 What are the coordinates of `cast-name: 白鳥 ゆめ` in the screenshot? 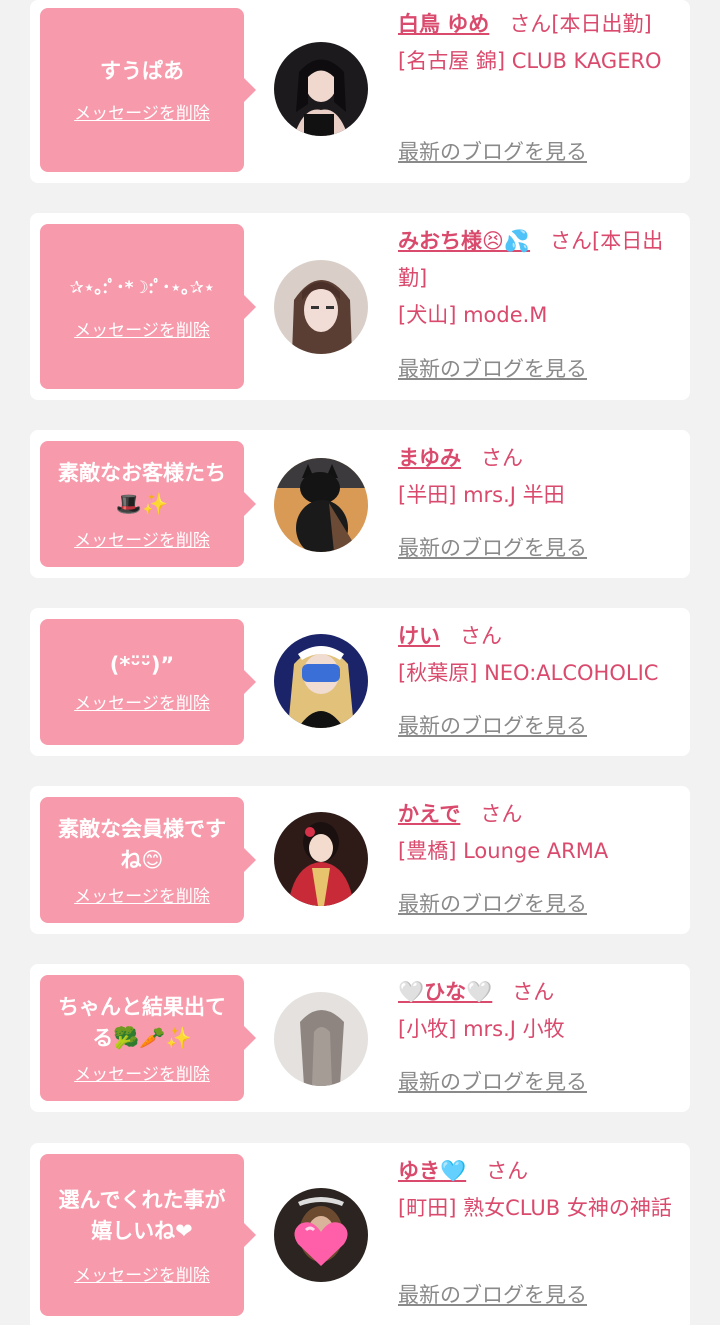 It's located at (443, 24).